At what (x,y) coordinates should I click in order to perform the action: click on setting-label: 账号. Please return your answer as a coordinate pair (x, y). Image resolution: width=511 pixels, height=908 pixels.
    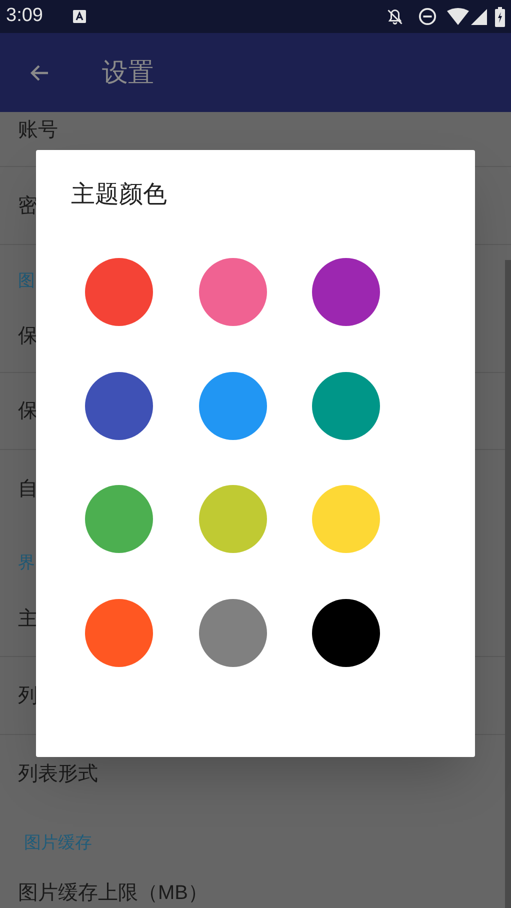
    Looking at the image, I should click on (38, 130).